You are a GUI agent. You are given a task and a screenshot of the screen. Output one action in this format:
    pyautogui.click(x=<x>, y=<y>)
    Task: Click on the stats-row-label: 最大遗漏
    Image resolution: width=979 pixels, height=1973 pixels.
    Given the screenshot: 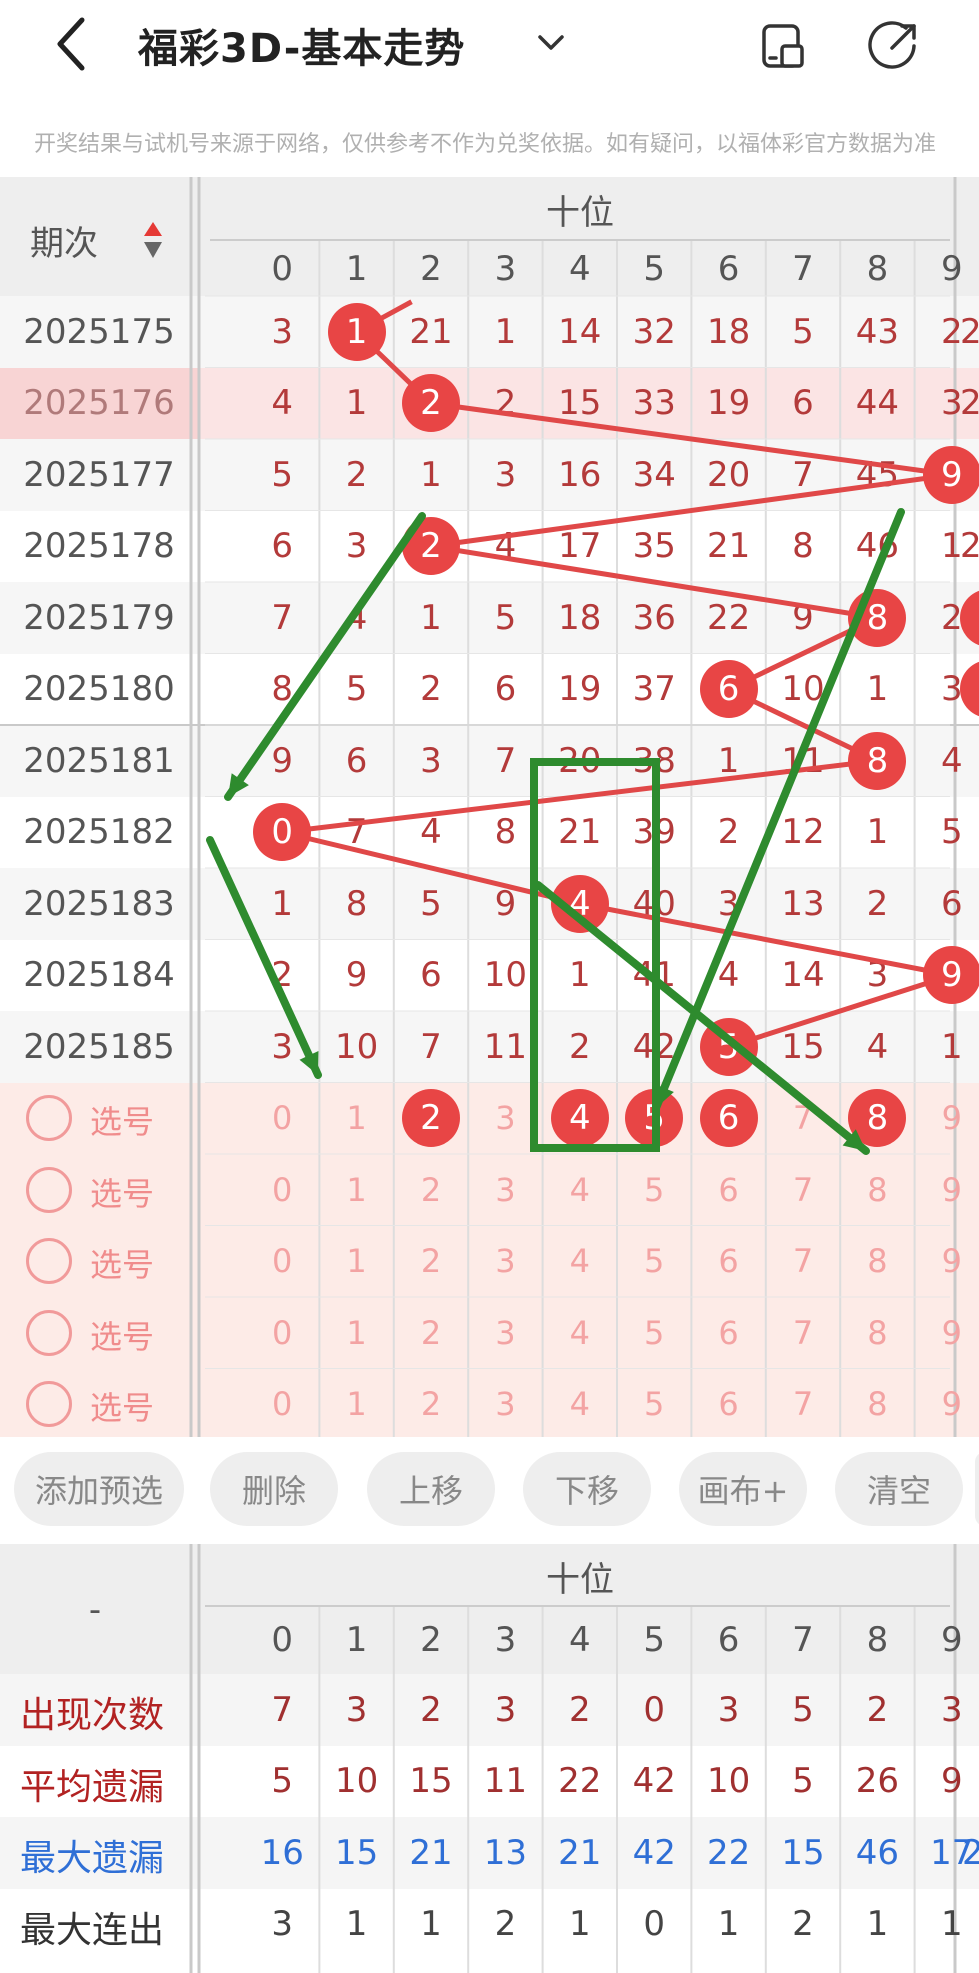 What is the action you would take?
    pyautogui.click(x=92, y=1858)
    